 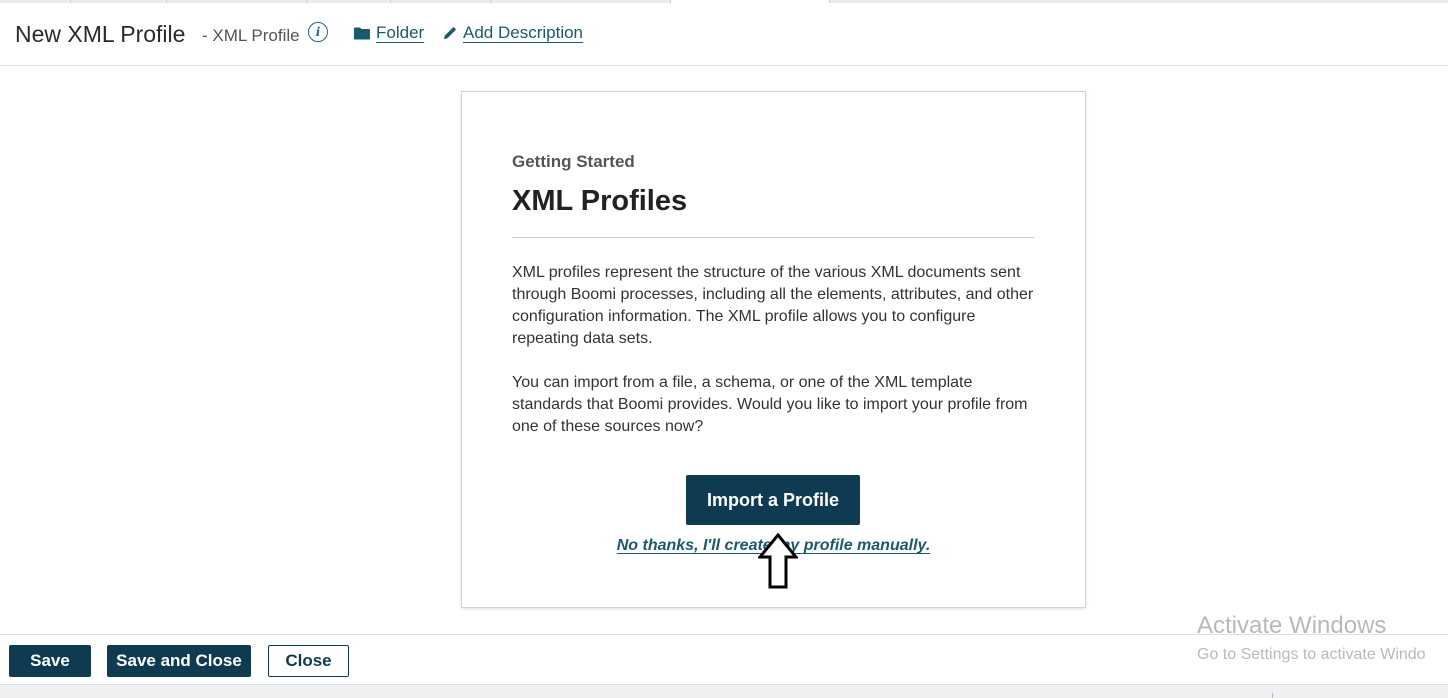 I want to click on page-title: New XML Profile, so click(x=100, y=34).